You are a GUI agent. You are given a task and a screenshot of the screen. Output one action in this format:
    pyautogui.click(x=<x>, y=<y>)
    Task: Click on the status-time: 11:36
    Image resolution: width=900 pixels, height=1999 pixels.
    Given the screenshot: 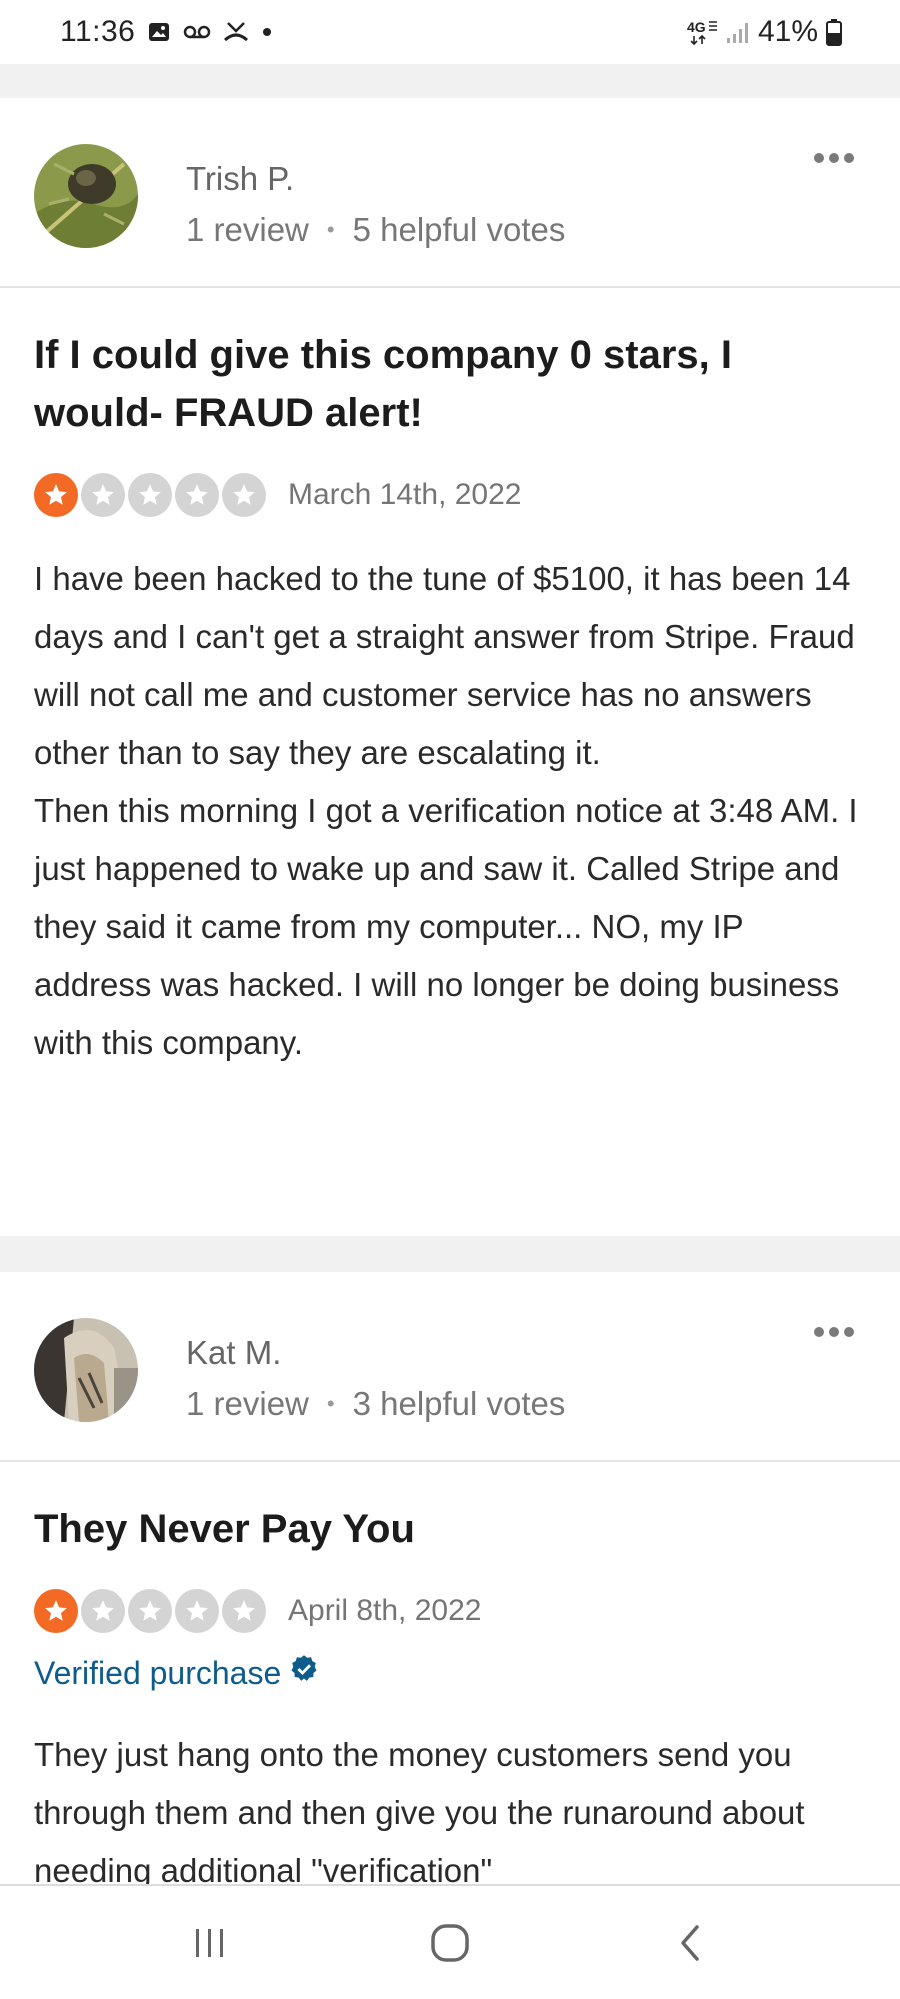 What is the action you would take?
    pyautogui.click(x=98, y=31)
    